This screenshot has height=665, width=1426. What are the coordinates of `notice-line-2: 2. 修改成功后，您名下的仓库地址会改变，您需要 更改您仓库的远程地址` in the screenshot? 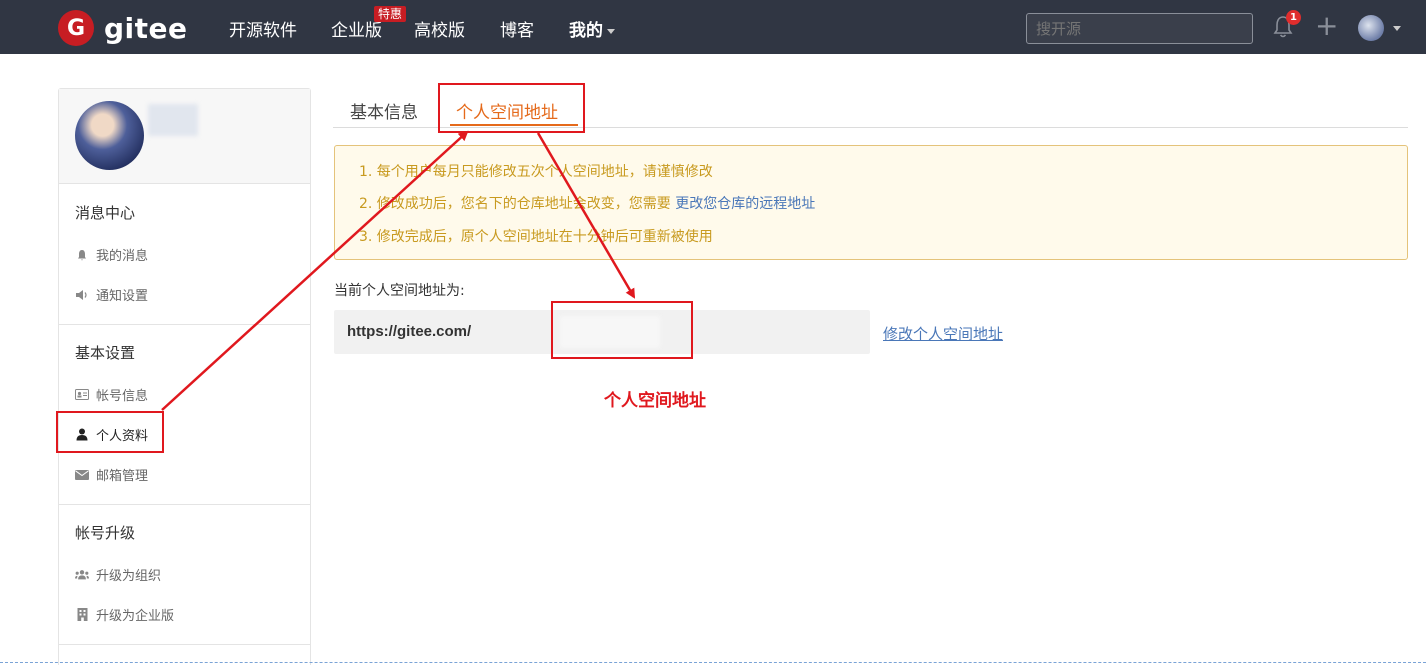 It's located at (587, 203).